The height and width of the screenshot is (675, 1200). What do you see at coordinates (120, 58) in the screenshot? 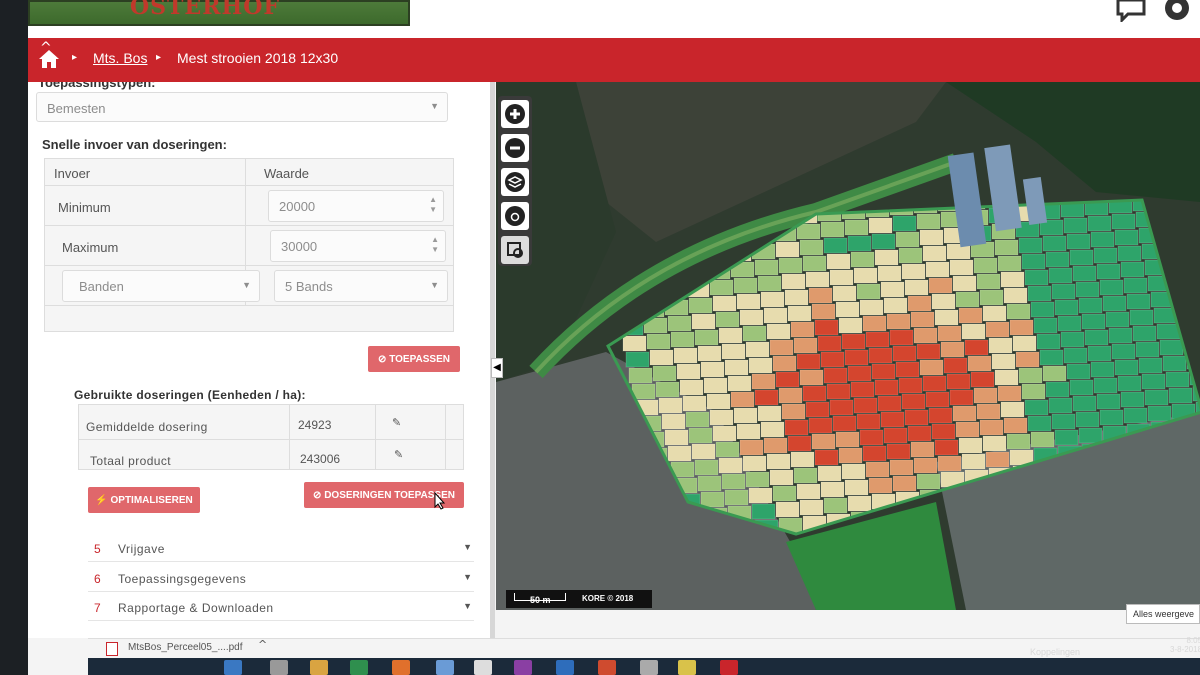
I see `breadcrumb-company-link: Mts. Bos` at bounding box center [120, 58].